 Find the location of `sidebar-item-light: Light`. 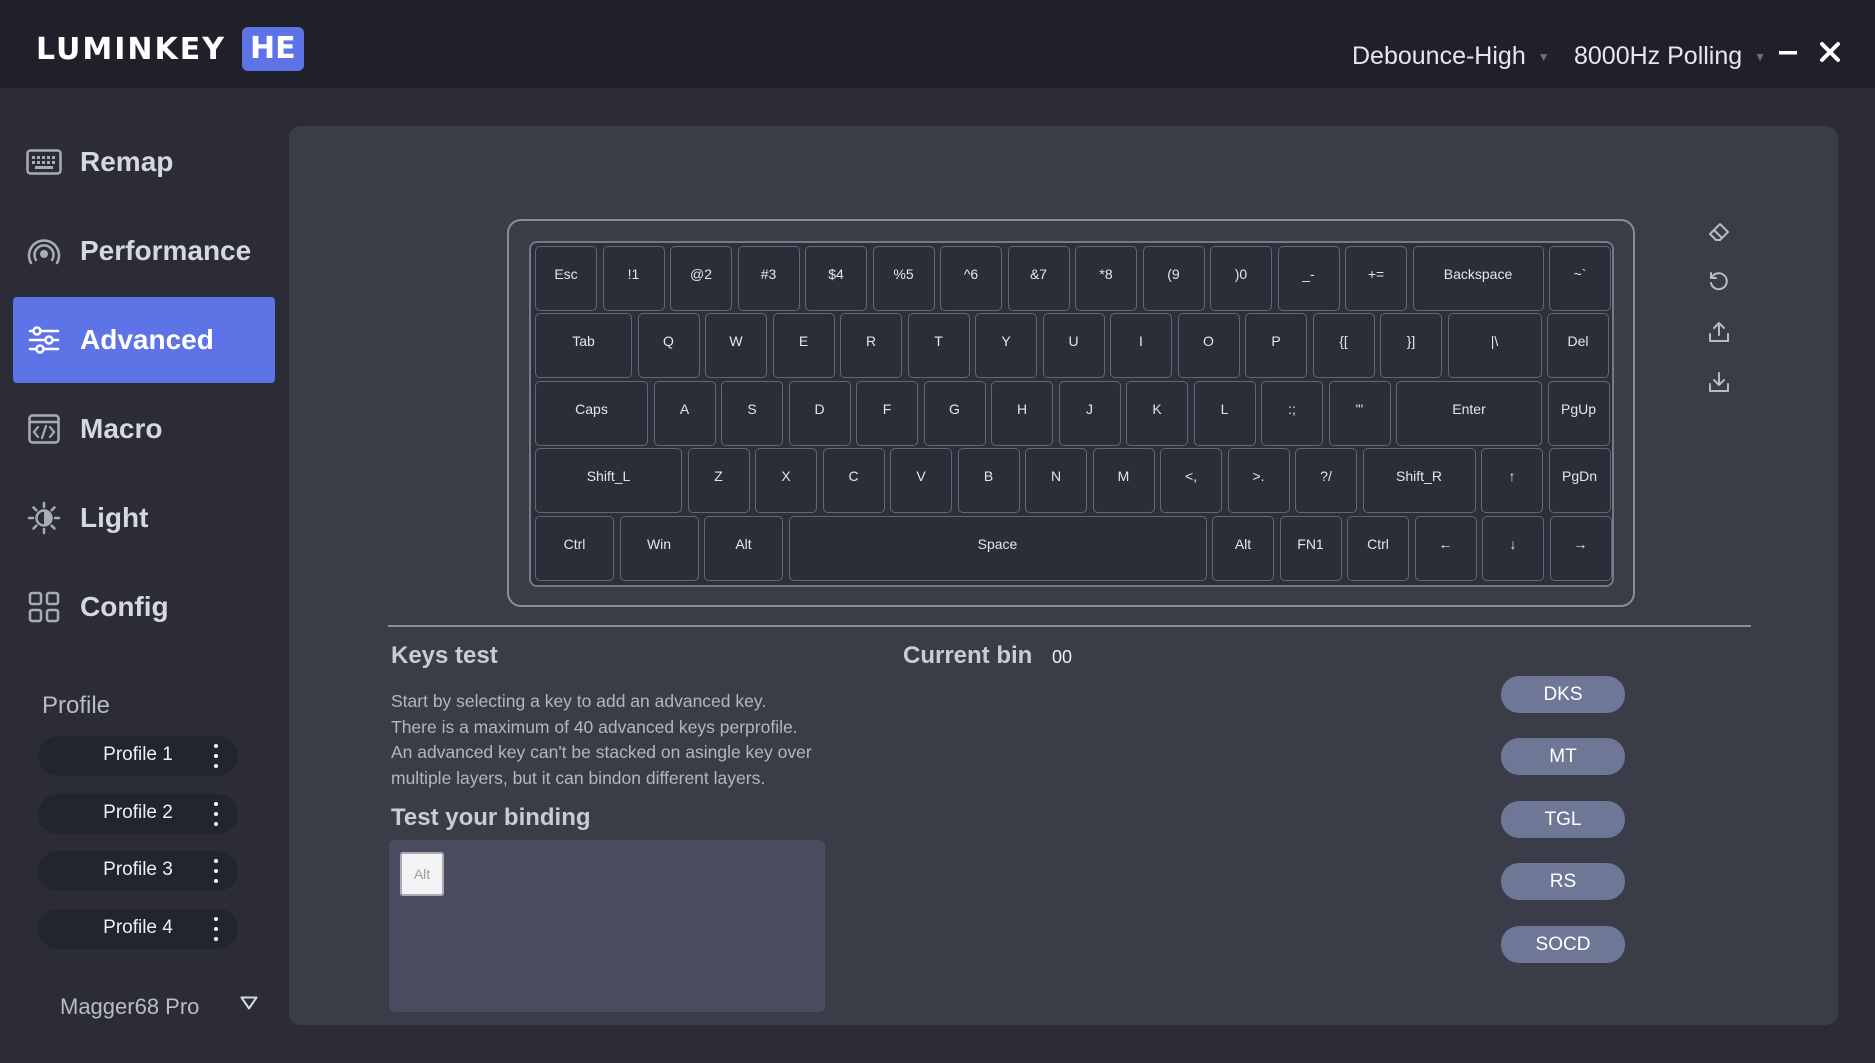

sidebar-item-light: Light is located at coordinates (144, 518).